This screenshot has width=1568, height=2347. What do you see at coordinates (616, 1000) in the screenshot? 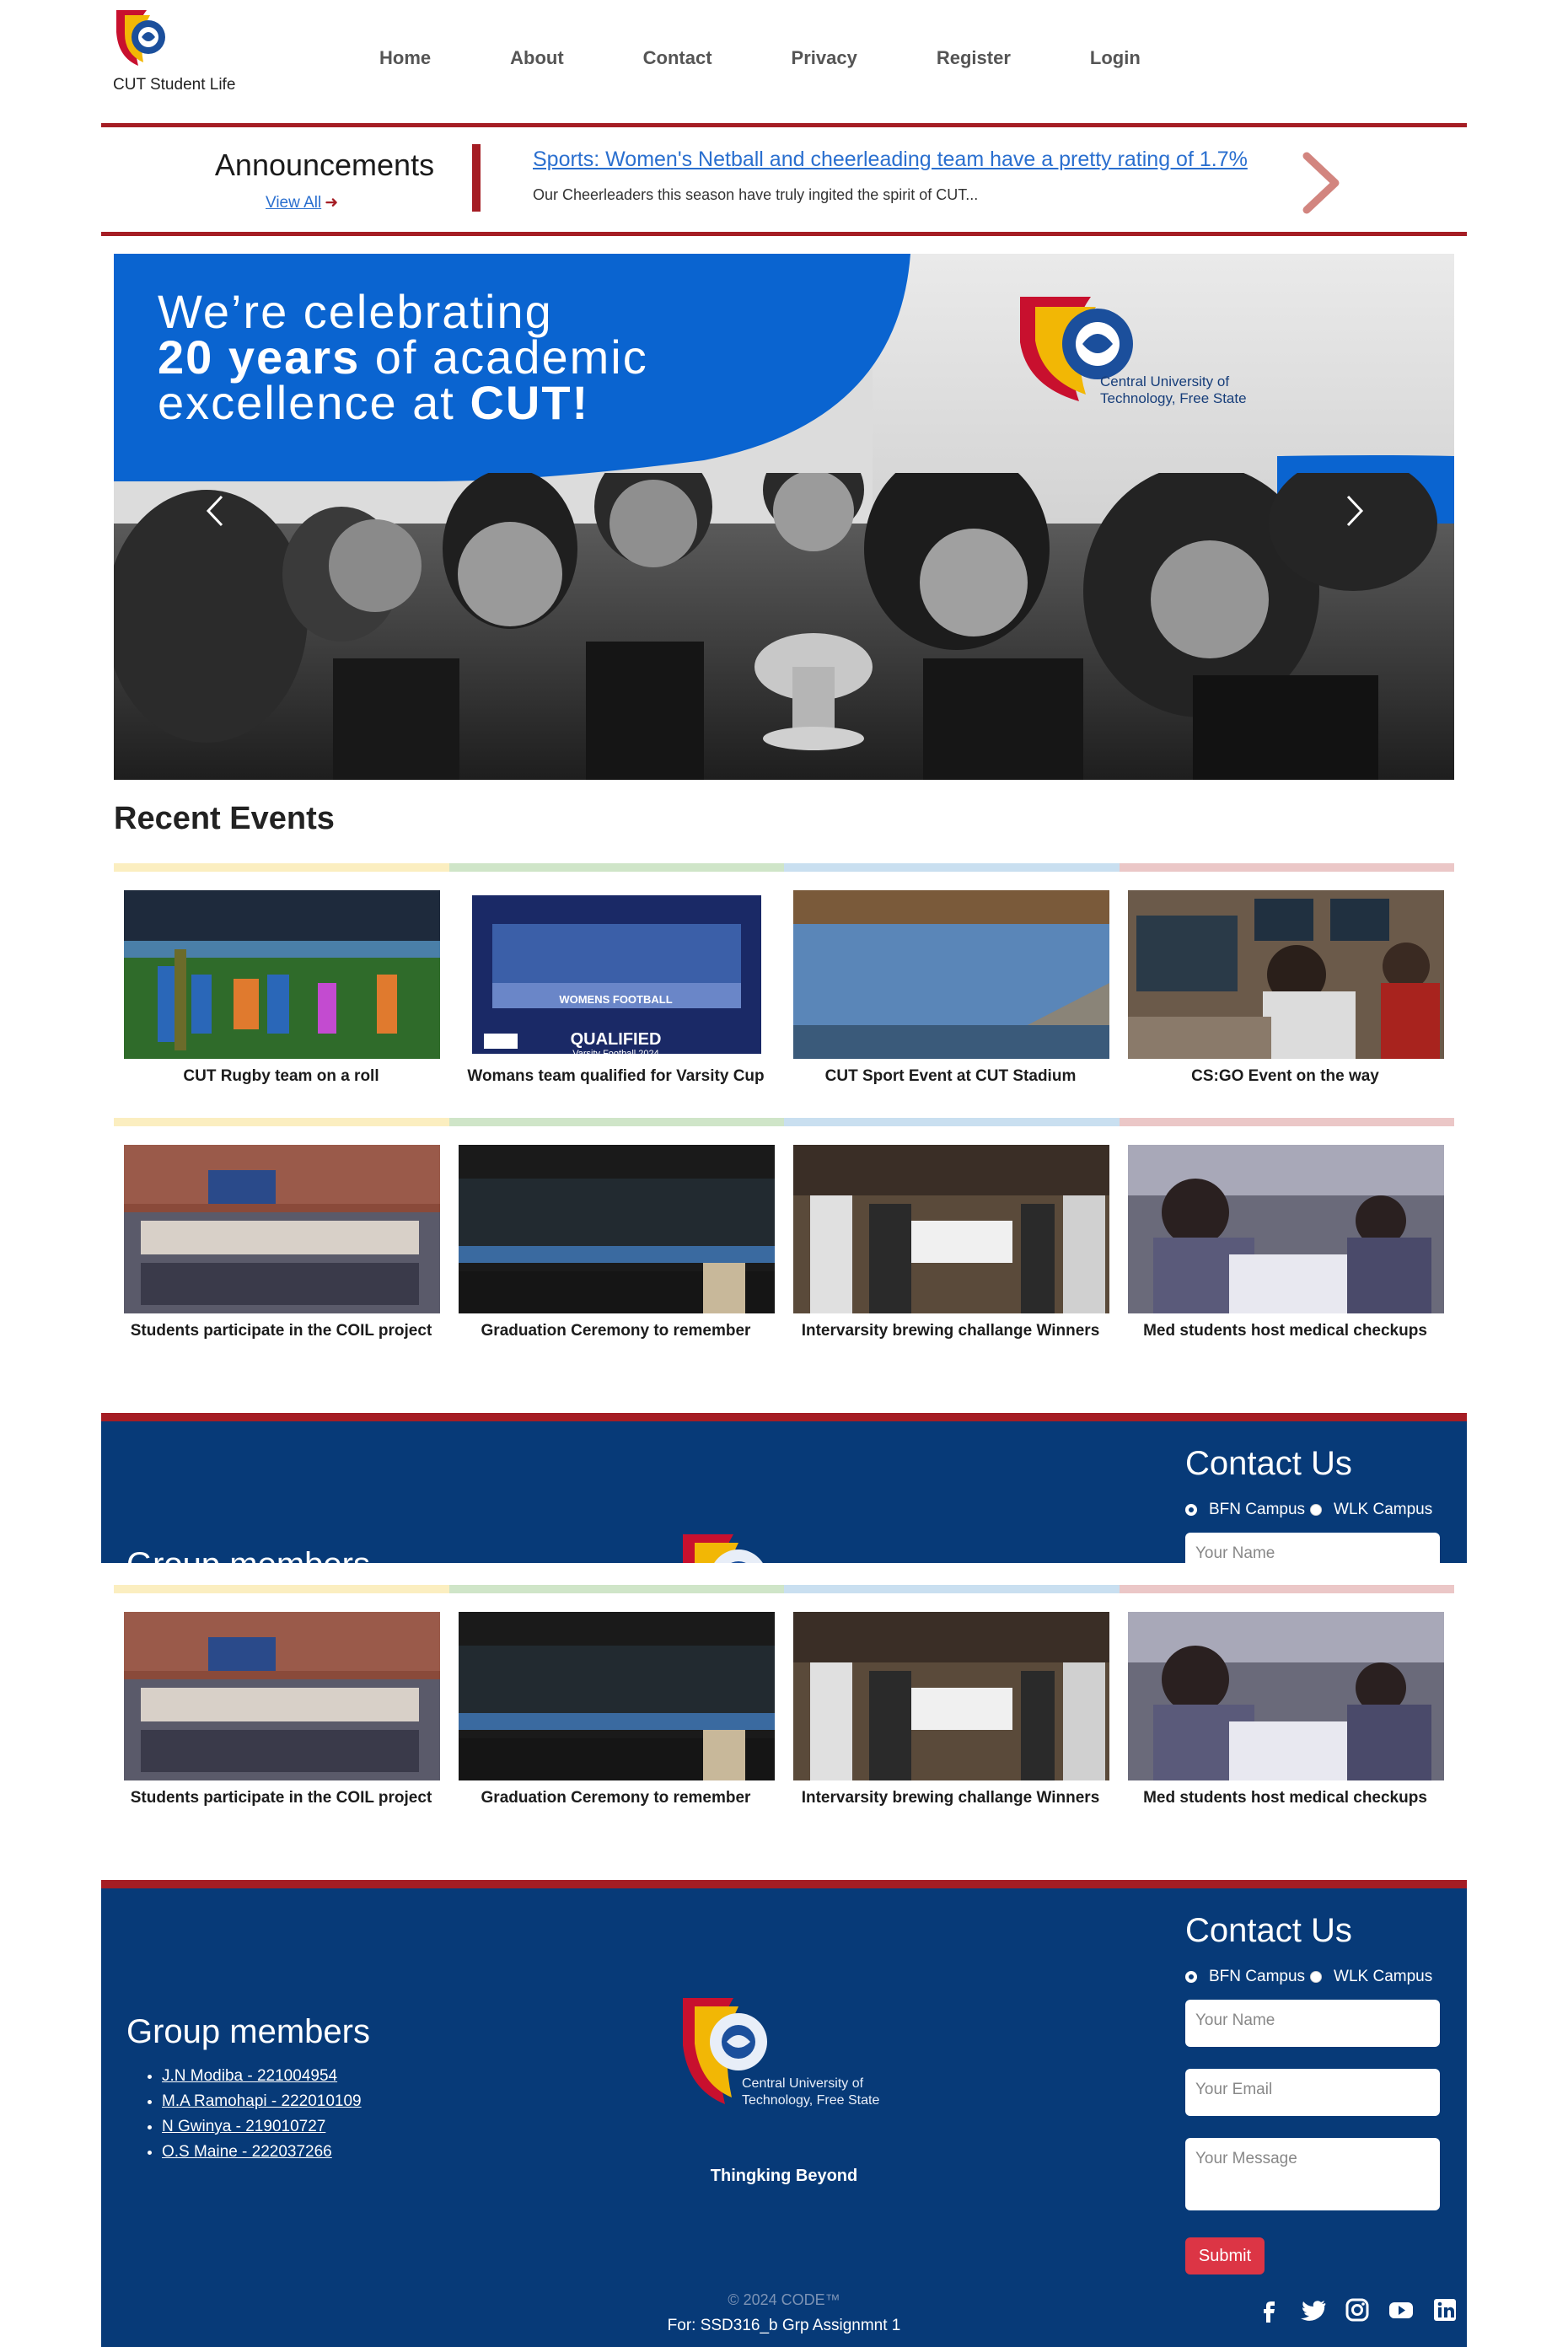
I see `poster-title: WOMENS FOOTBALL` at bounding box center [616, 1000].